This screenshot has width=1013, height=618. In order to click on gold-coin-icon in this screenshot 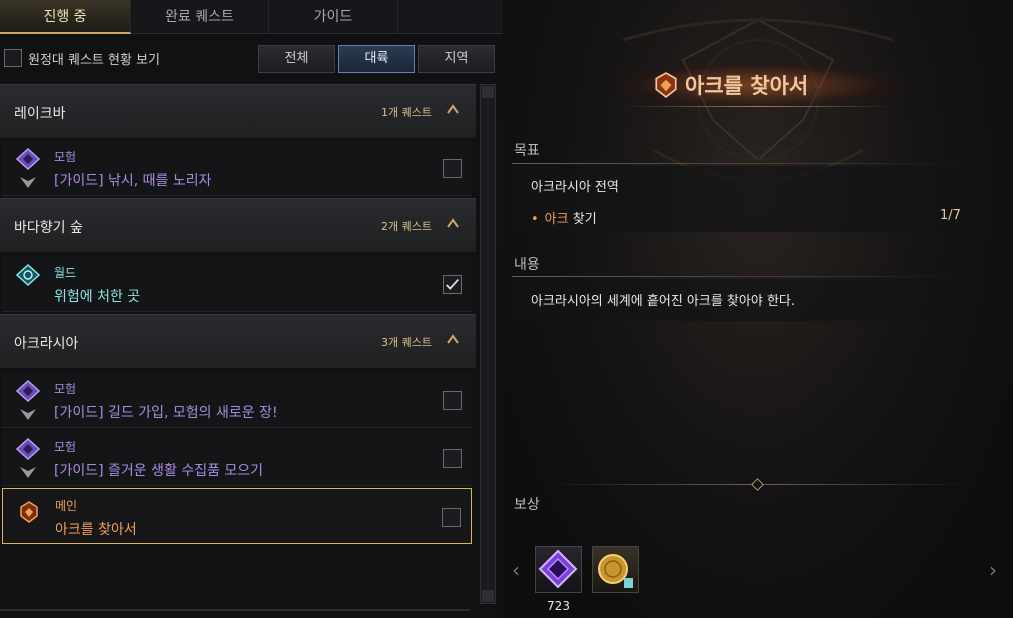, I will do `click(615, 571)`.